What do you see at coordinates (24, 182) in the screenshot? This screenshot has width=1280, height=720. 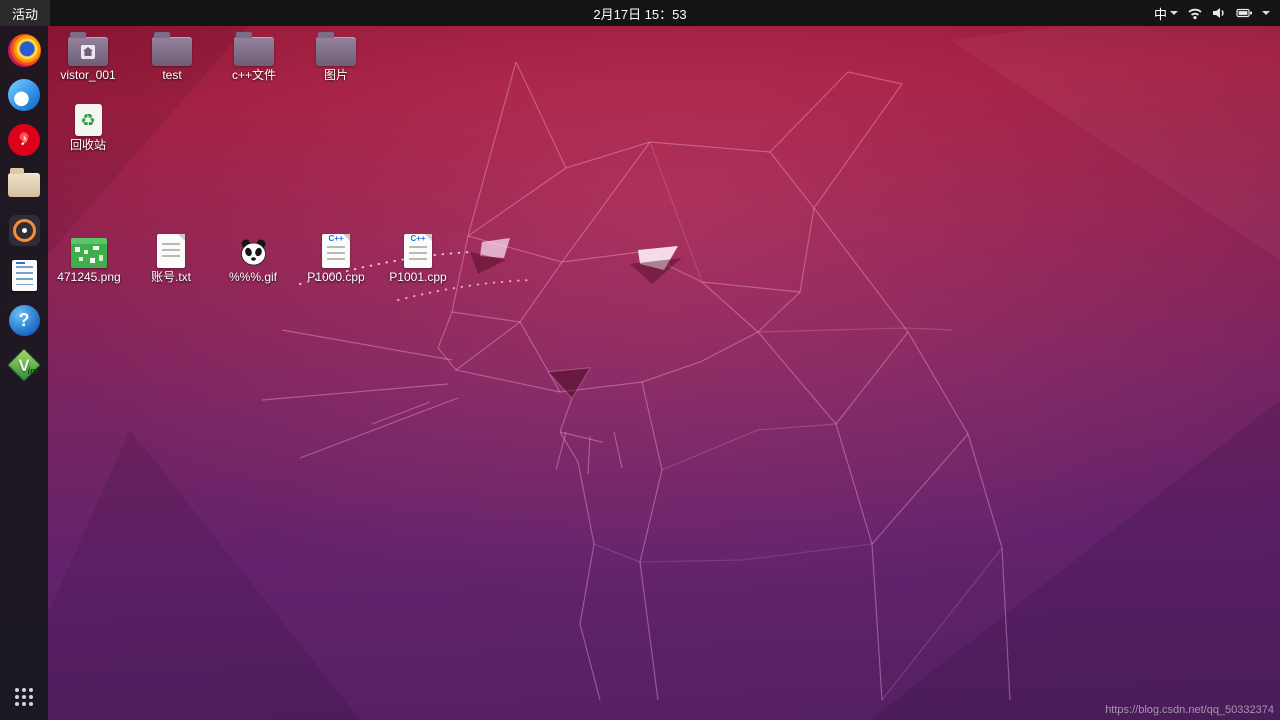 I see `files-icon` at bounding box center [24, 182].